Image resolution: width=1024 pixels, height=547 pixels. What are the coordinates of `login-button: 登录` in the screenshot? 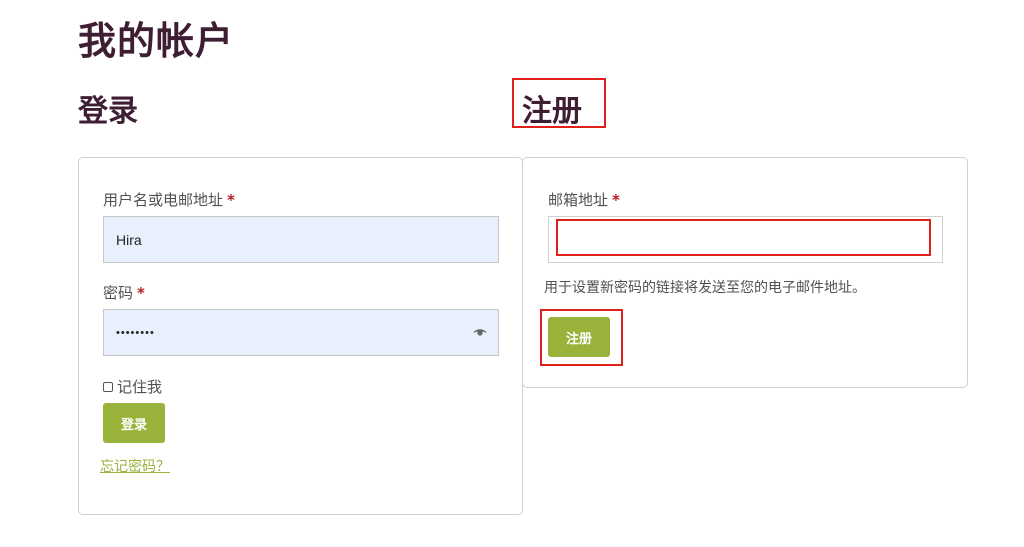 It's located at (134, 423).